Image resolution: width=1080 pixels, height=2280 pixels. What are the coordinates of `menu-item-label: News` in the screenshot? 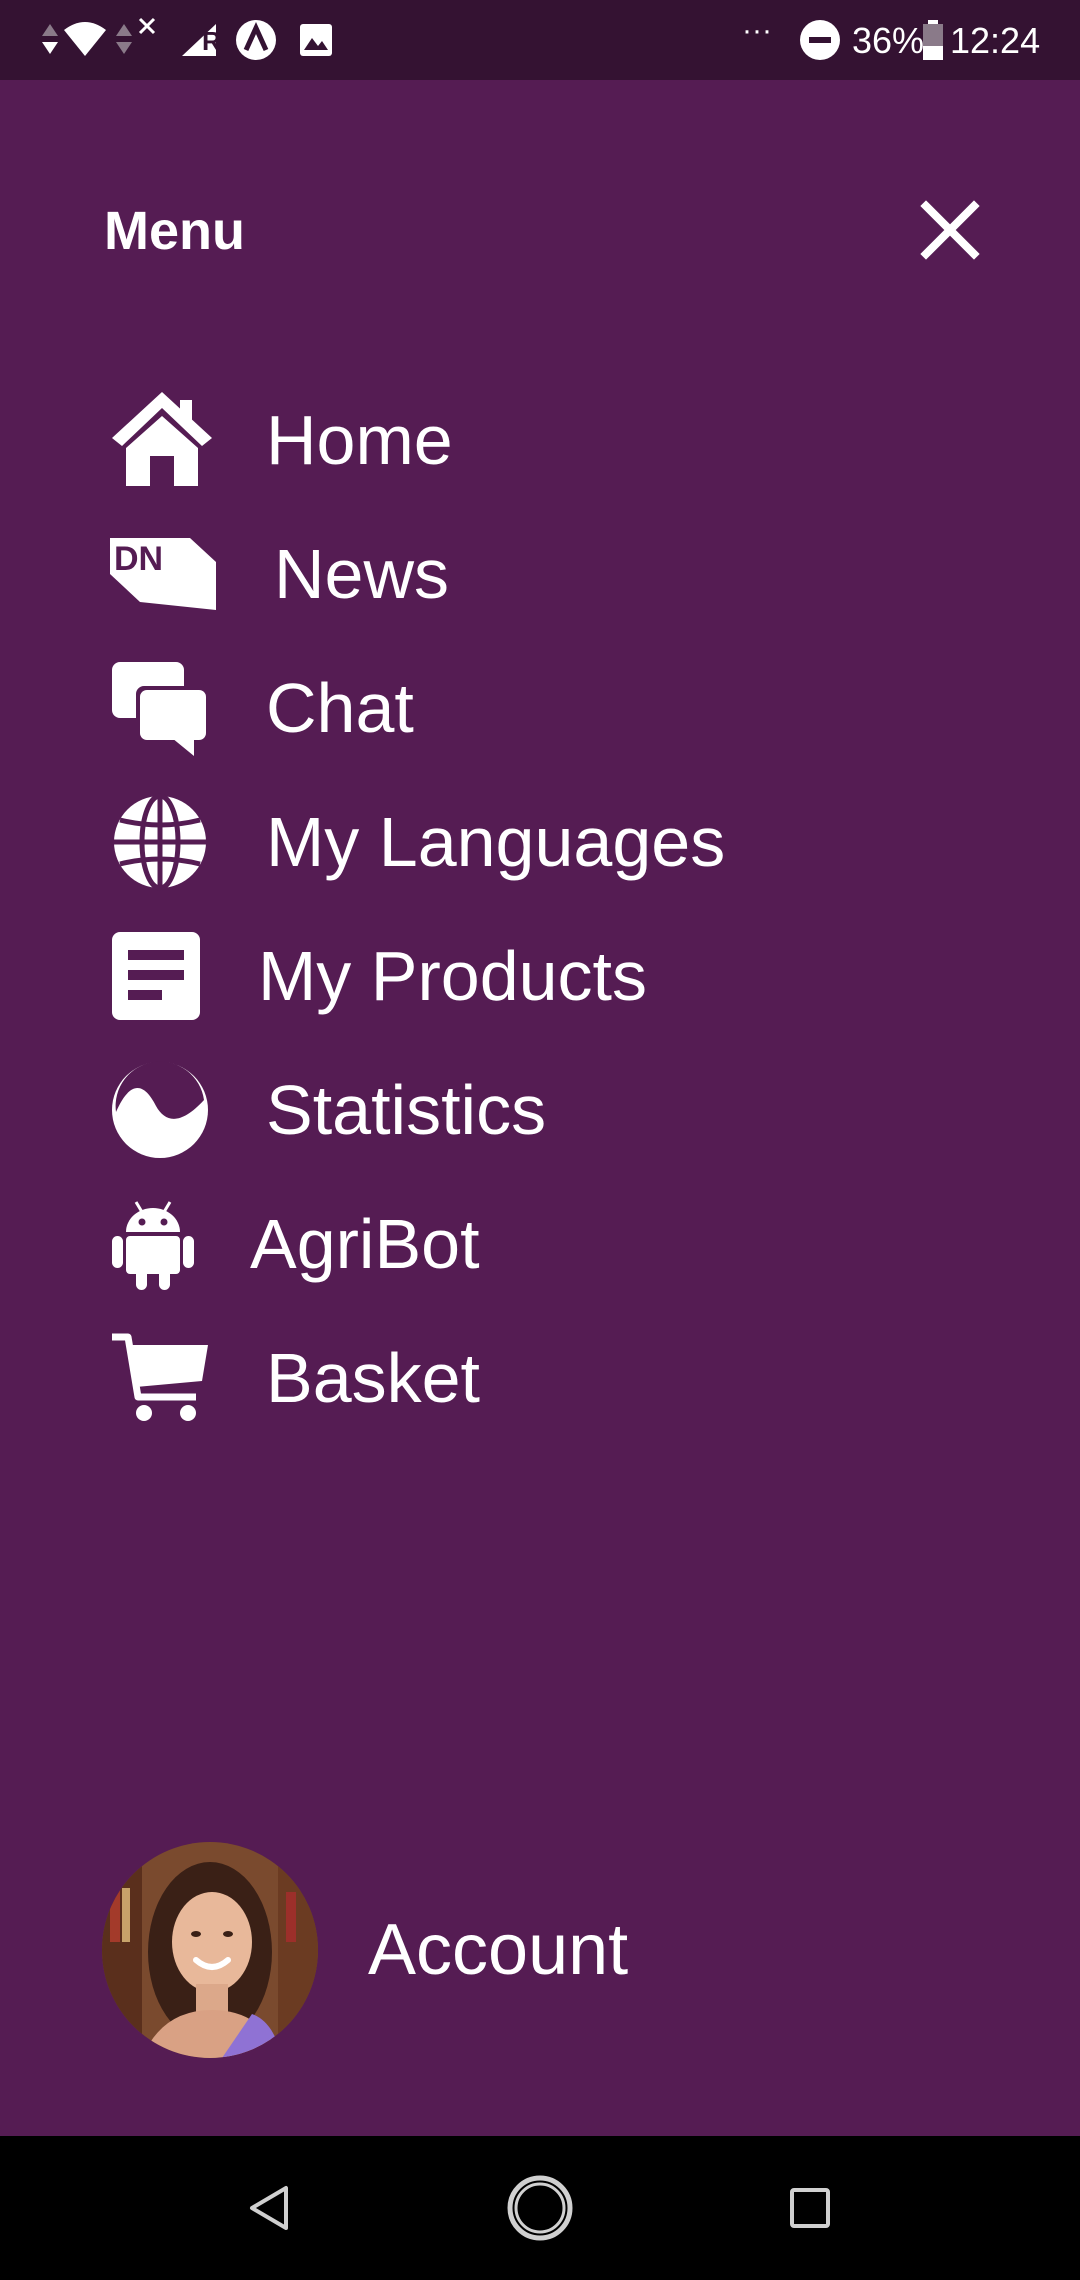 It's located at (362, 574).